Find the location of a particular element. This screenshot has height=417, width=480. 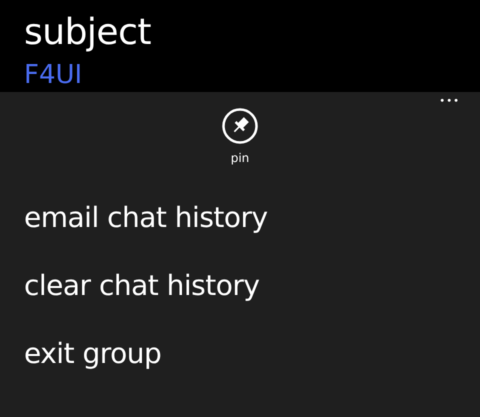

page-title: subject is located at coordinates (88, 33).